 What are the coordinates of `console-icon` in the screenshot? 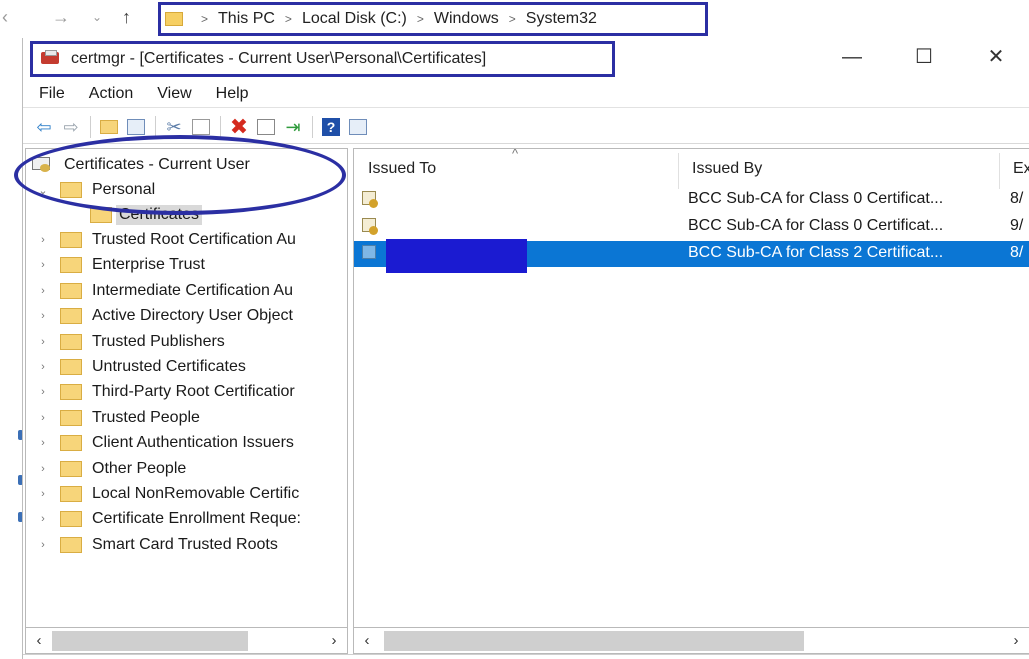 It's located at (358, 127).